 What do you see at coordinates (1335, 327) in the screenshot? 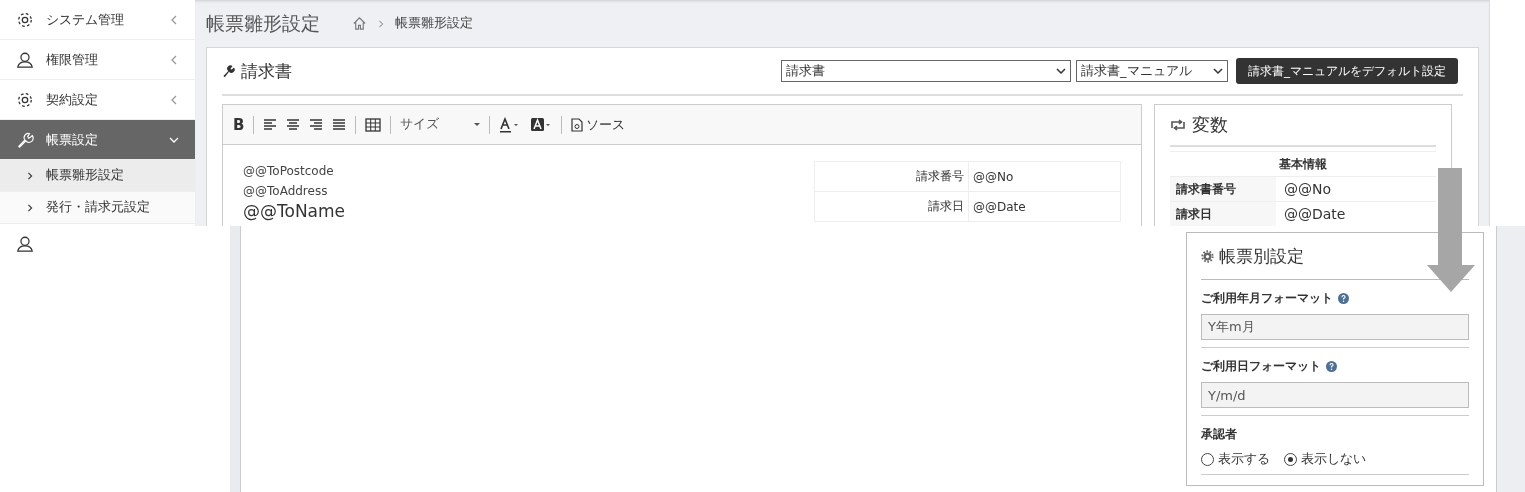
I see `input-field: Y年m月` at bounding box center [1335, 327].